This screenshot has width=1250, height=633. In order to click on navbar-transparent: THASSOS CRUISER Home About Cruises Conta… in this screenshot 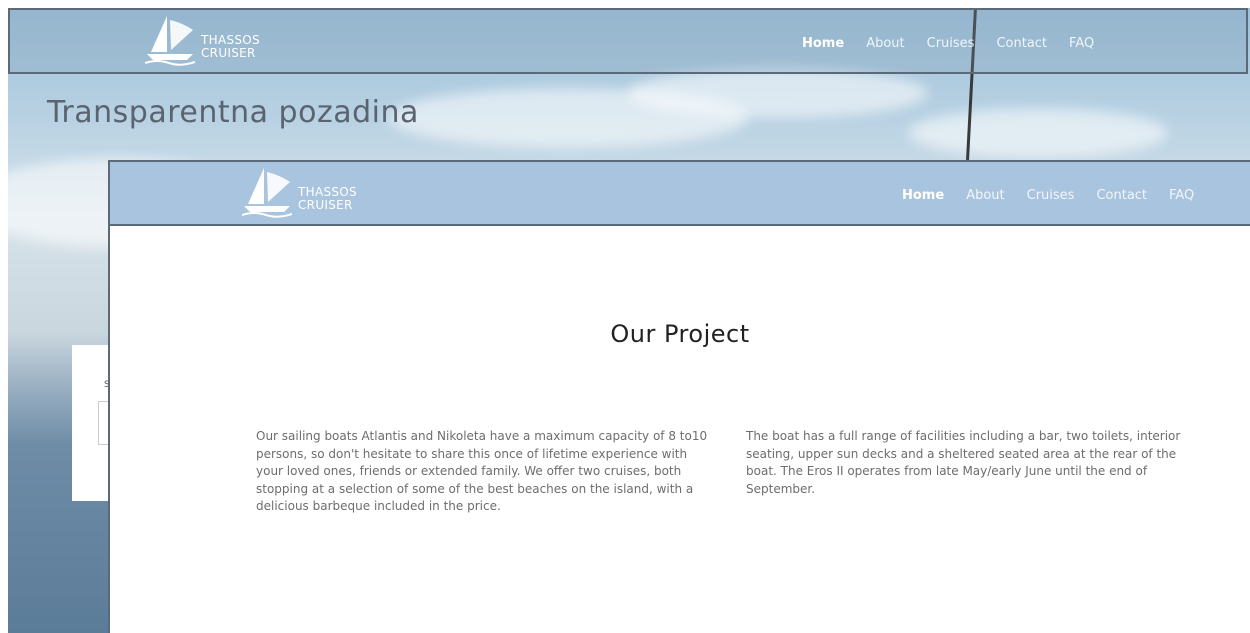, I will do `click(628, 41)`.